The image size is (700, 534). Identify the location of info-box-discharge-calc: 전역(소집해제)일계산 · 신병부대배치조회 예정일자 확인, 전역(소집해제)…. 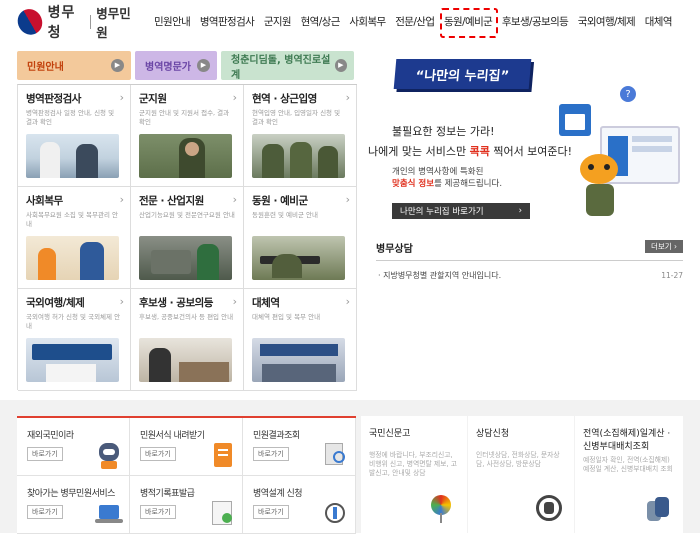
(629, 474).